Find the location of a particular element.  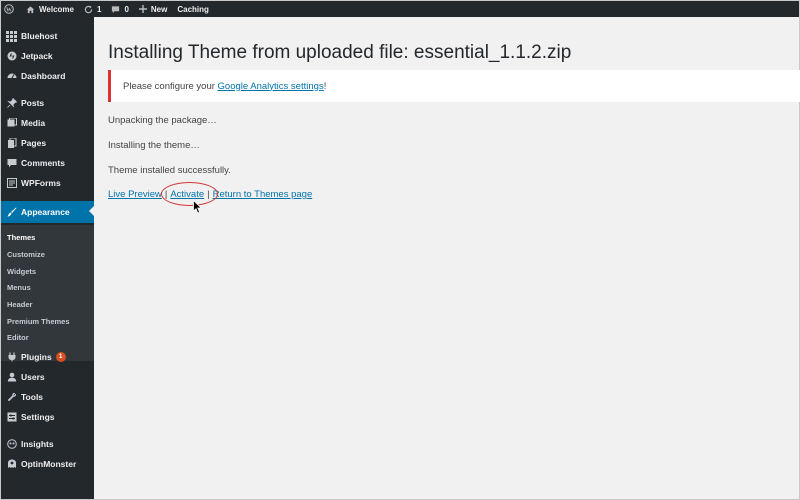

sidebar-item-label: Users is located at coordinates (33, 377).